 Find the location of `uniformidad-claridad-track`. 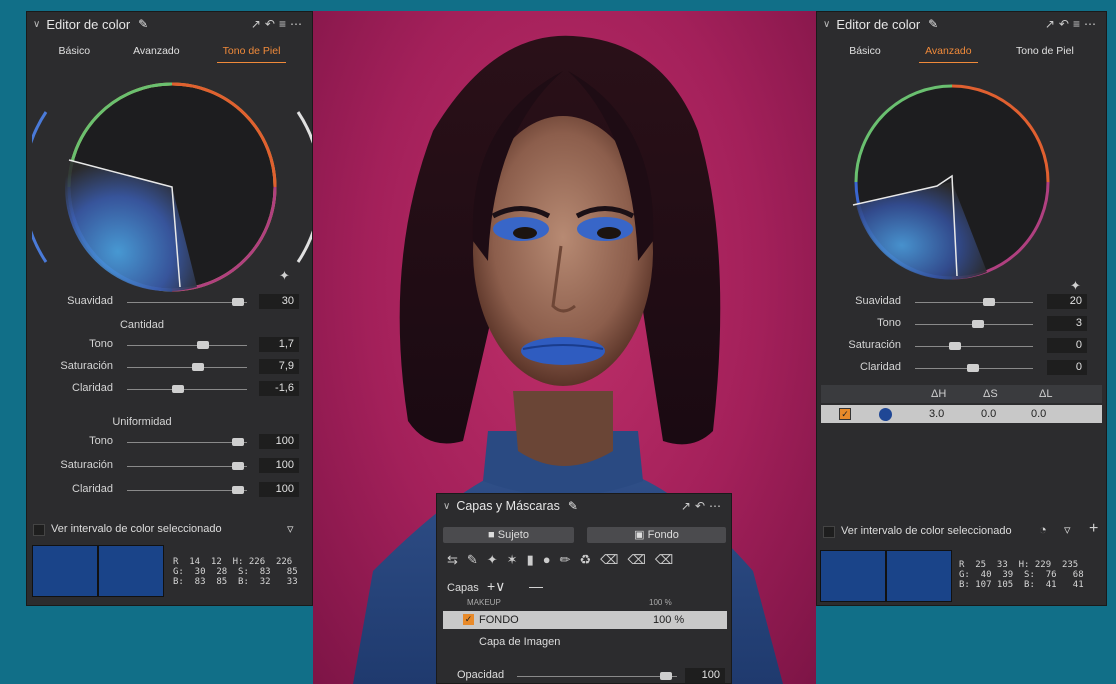

uniformidad-claridad-track is located at coordinates (187, 490).